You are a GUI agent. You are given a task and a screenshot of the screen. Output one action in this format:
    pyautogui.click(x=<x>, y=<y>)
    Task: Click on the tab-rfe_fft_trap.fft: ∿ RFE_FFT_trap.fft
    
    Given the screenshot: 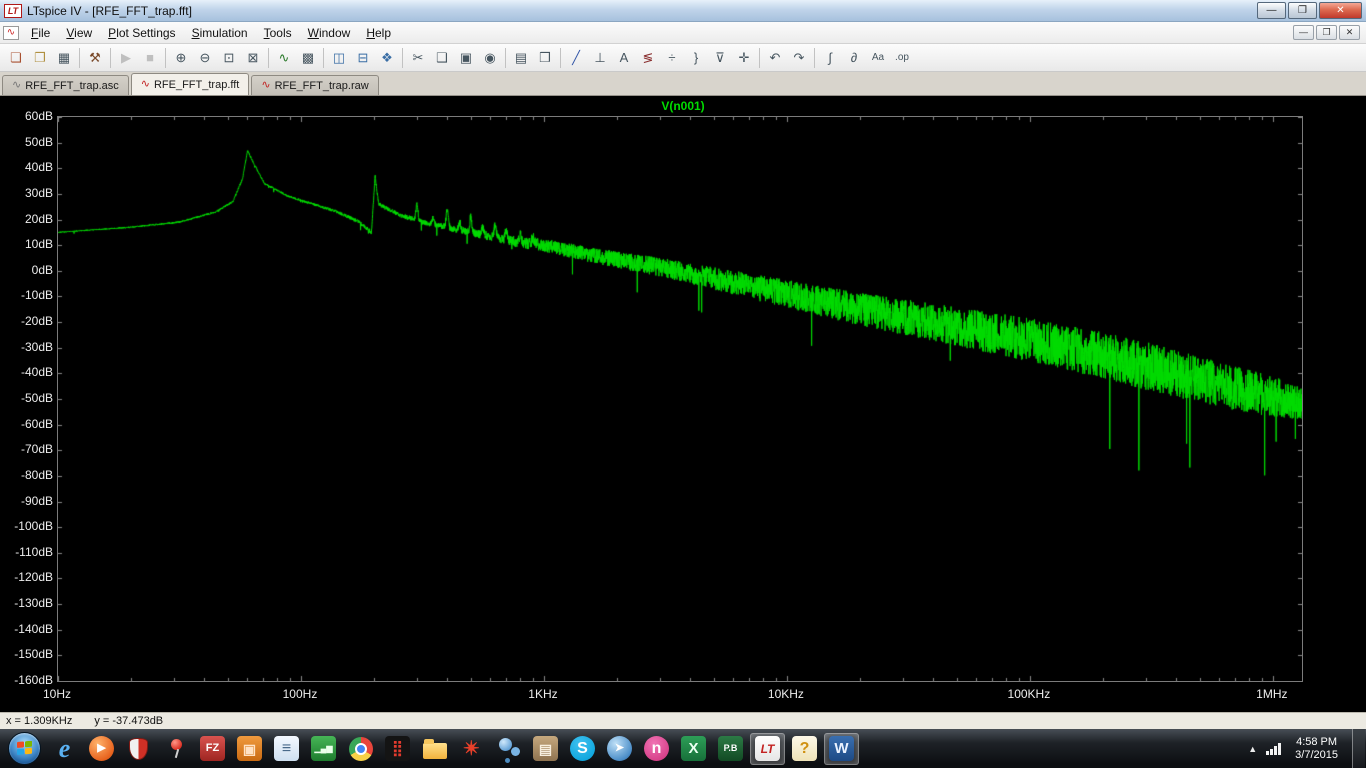 What is the action you would take?
    pyautogui.click(x=190, y=84)
    